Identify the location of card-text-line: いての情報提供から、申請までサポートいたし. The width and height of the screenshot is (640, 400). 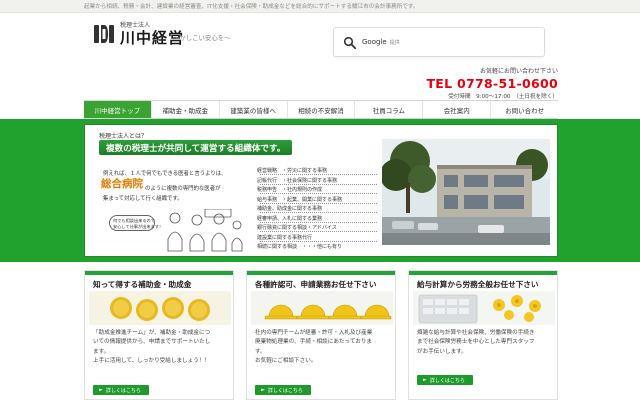
(152, 342).